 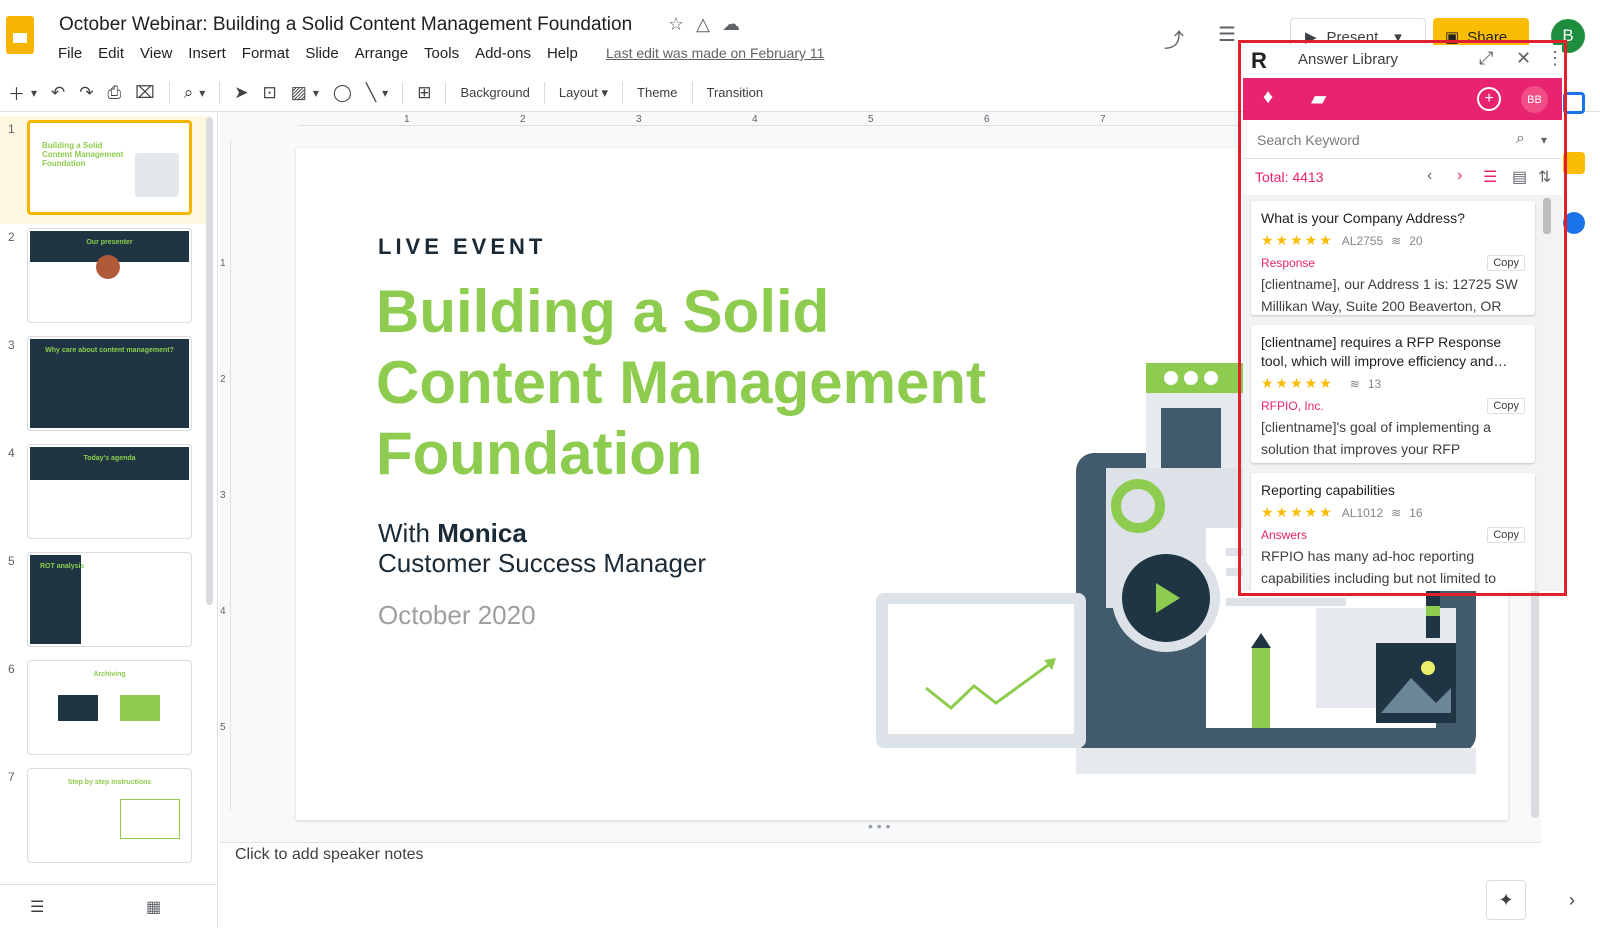 I want to click on slide-thumbnail-5: 5 ROT analysis, so click(x=105, y=602).